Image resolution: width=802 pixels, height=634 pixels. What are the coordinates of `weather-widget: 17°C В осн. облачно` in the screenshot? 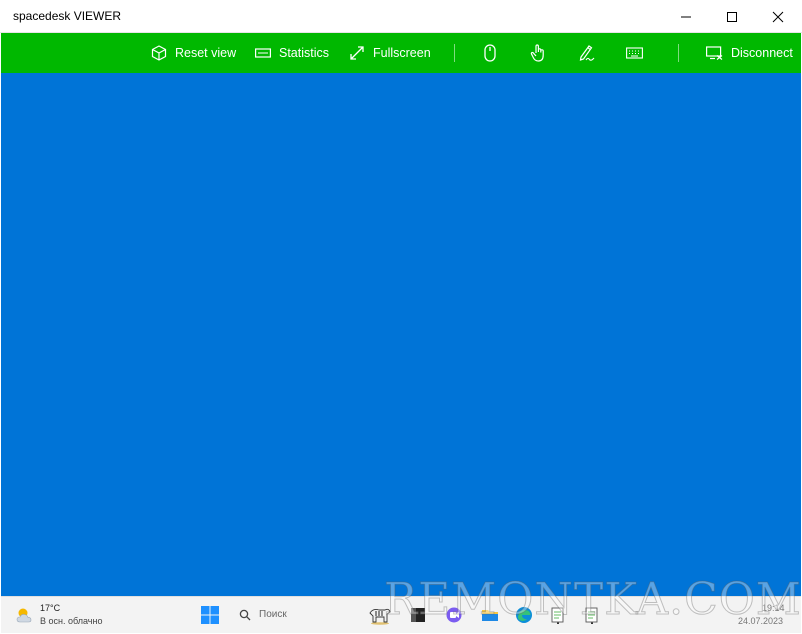 It's located at (61, 615).